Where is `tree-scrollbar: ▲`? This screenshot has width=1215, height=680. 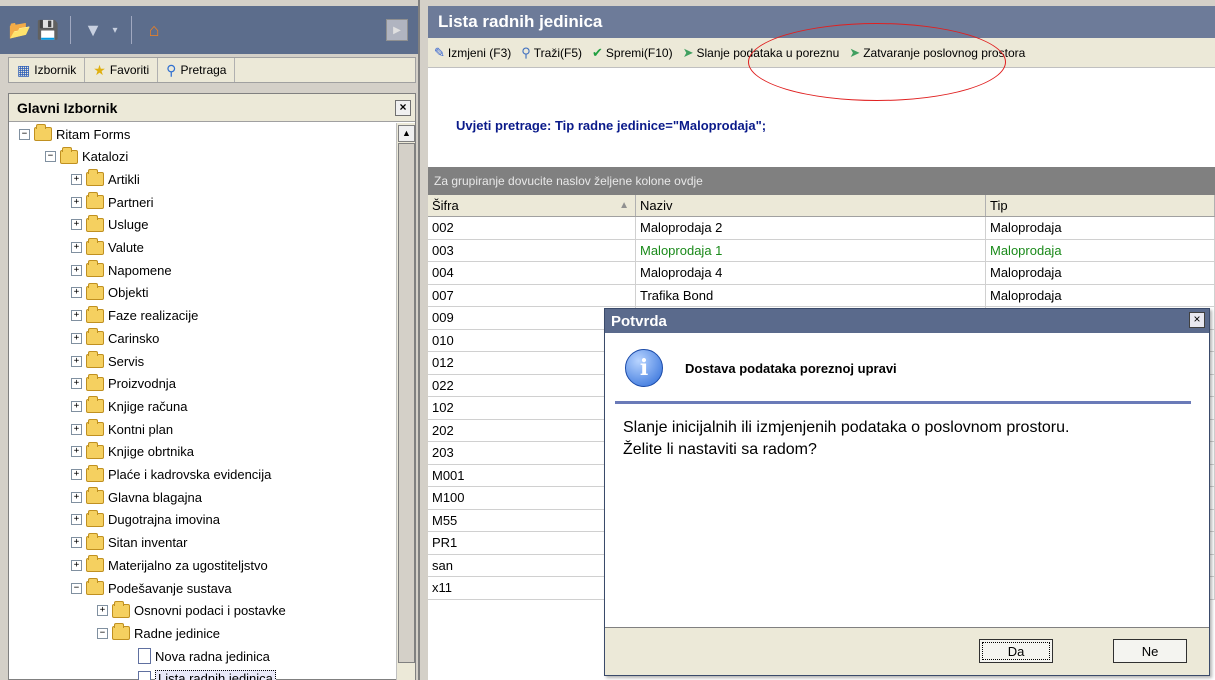
tree-scrollbar: ▲ is located at coordinates (405, 401).